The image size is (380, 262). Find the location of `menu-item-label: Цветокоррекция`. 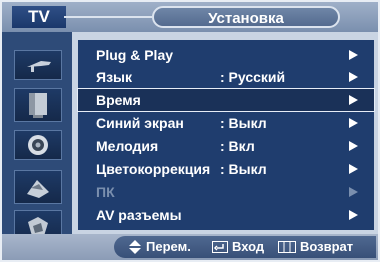

menu-item-label: Цветокоррекция is located at coordinates (153, 169).